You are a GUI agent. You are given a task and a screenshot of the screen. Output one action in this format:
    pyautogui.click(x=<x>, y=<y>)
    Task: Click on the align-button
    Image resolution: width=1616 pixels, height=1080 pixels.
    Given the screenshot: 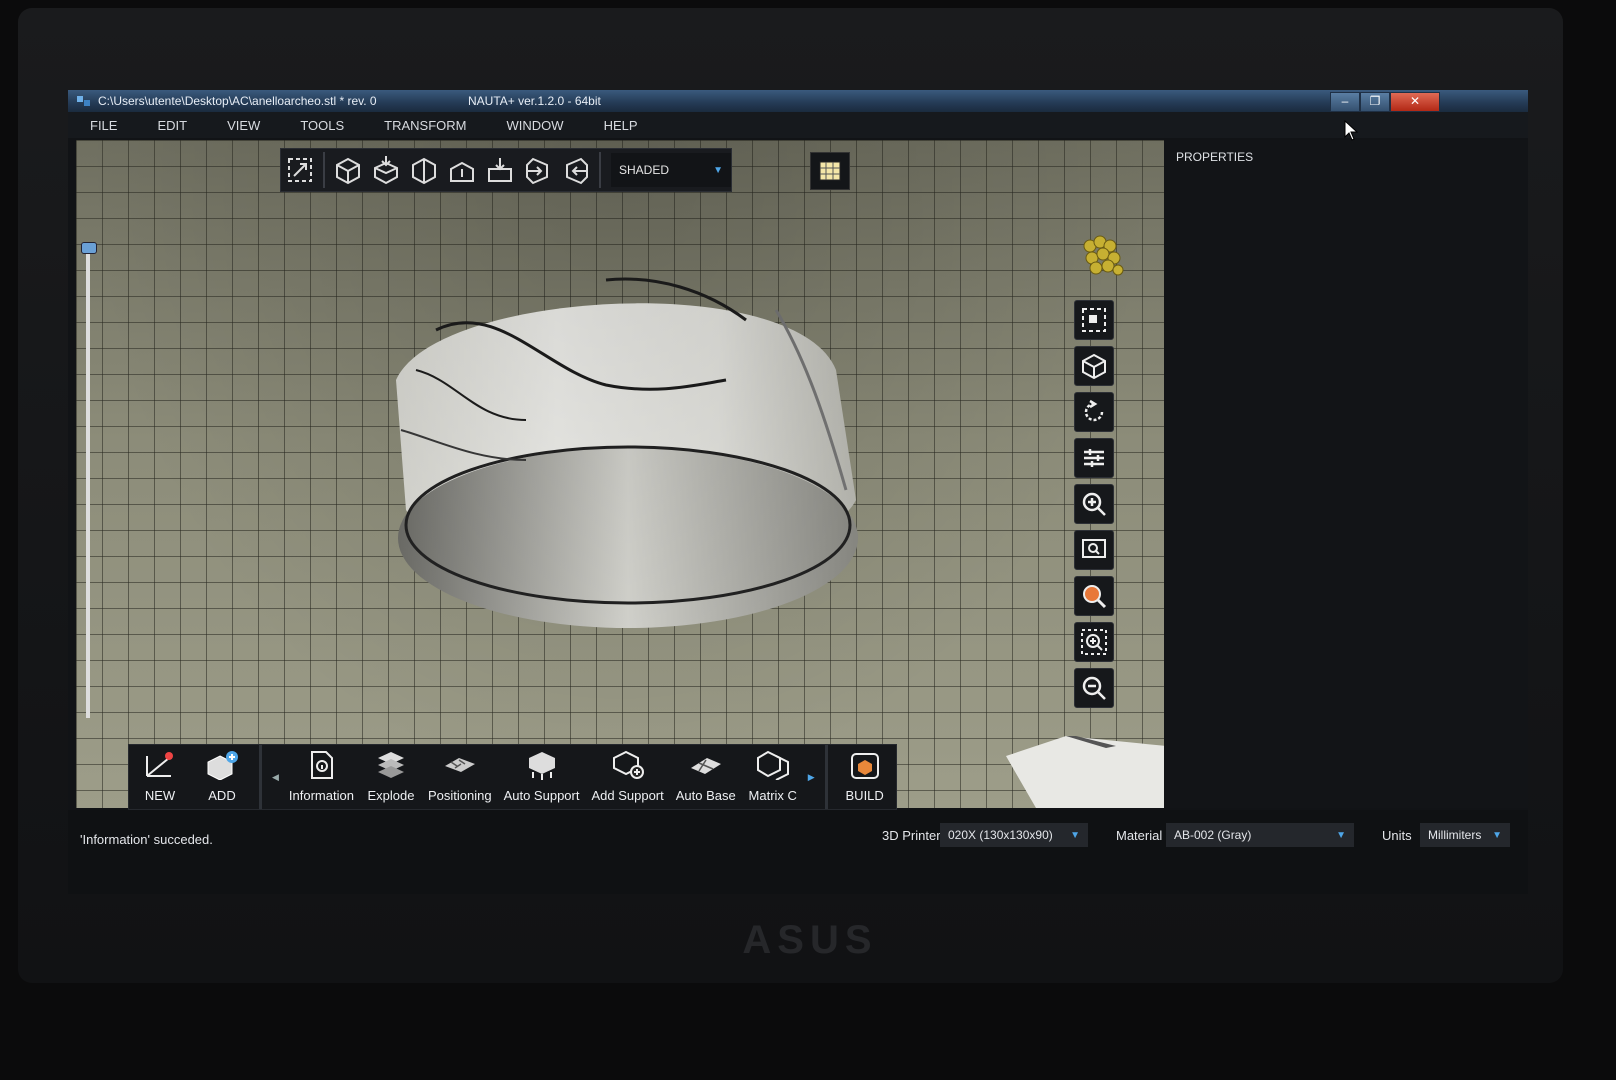 What is the action you would take?
    pyautogui.click(x=1094, y=458)
    